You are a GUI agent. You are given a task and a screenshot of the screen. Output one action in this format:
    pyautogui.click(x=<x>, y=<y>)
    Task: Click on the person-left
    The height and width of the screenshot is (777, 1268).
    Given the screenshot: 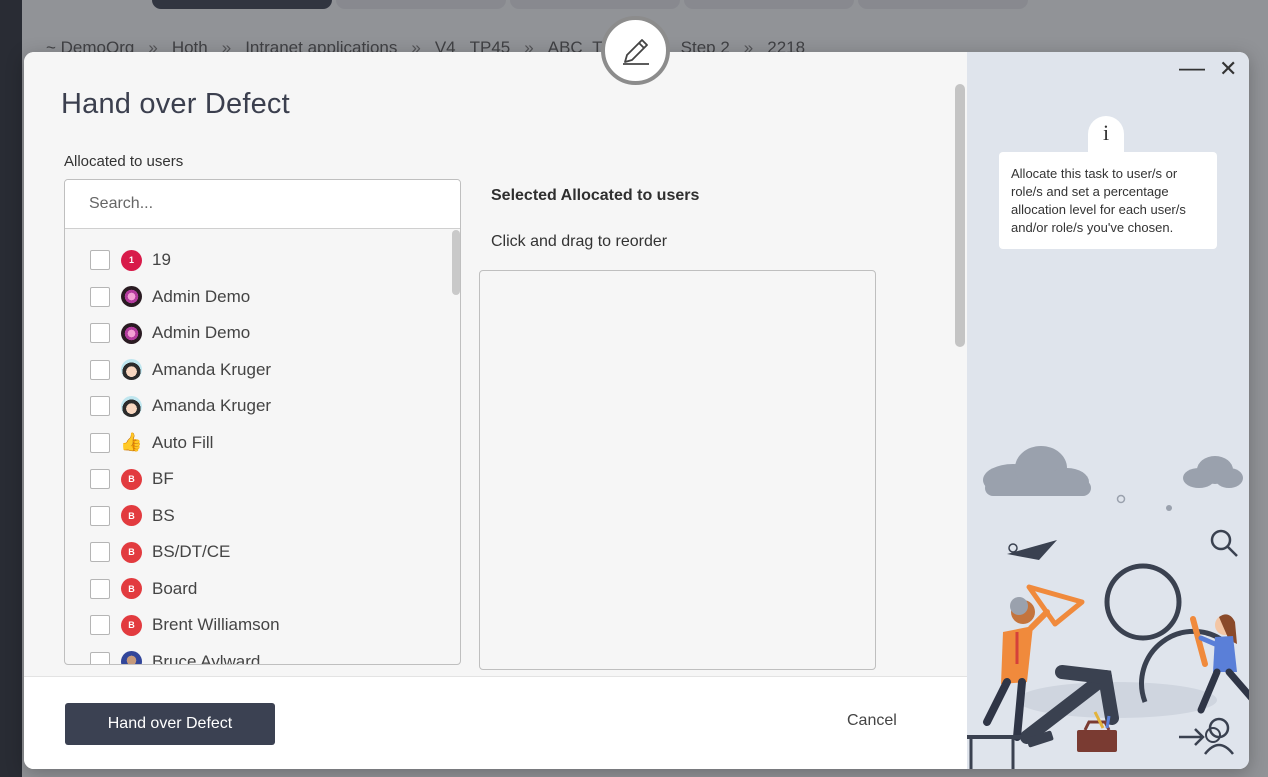 What is the action you would take?
    pyautogui.click(x=1016, y=669)
    